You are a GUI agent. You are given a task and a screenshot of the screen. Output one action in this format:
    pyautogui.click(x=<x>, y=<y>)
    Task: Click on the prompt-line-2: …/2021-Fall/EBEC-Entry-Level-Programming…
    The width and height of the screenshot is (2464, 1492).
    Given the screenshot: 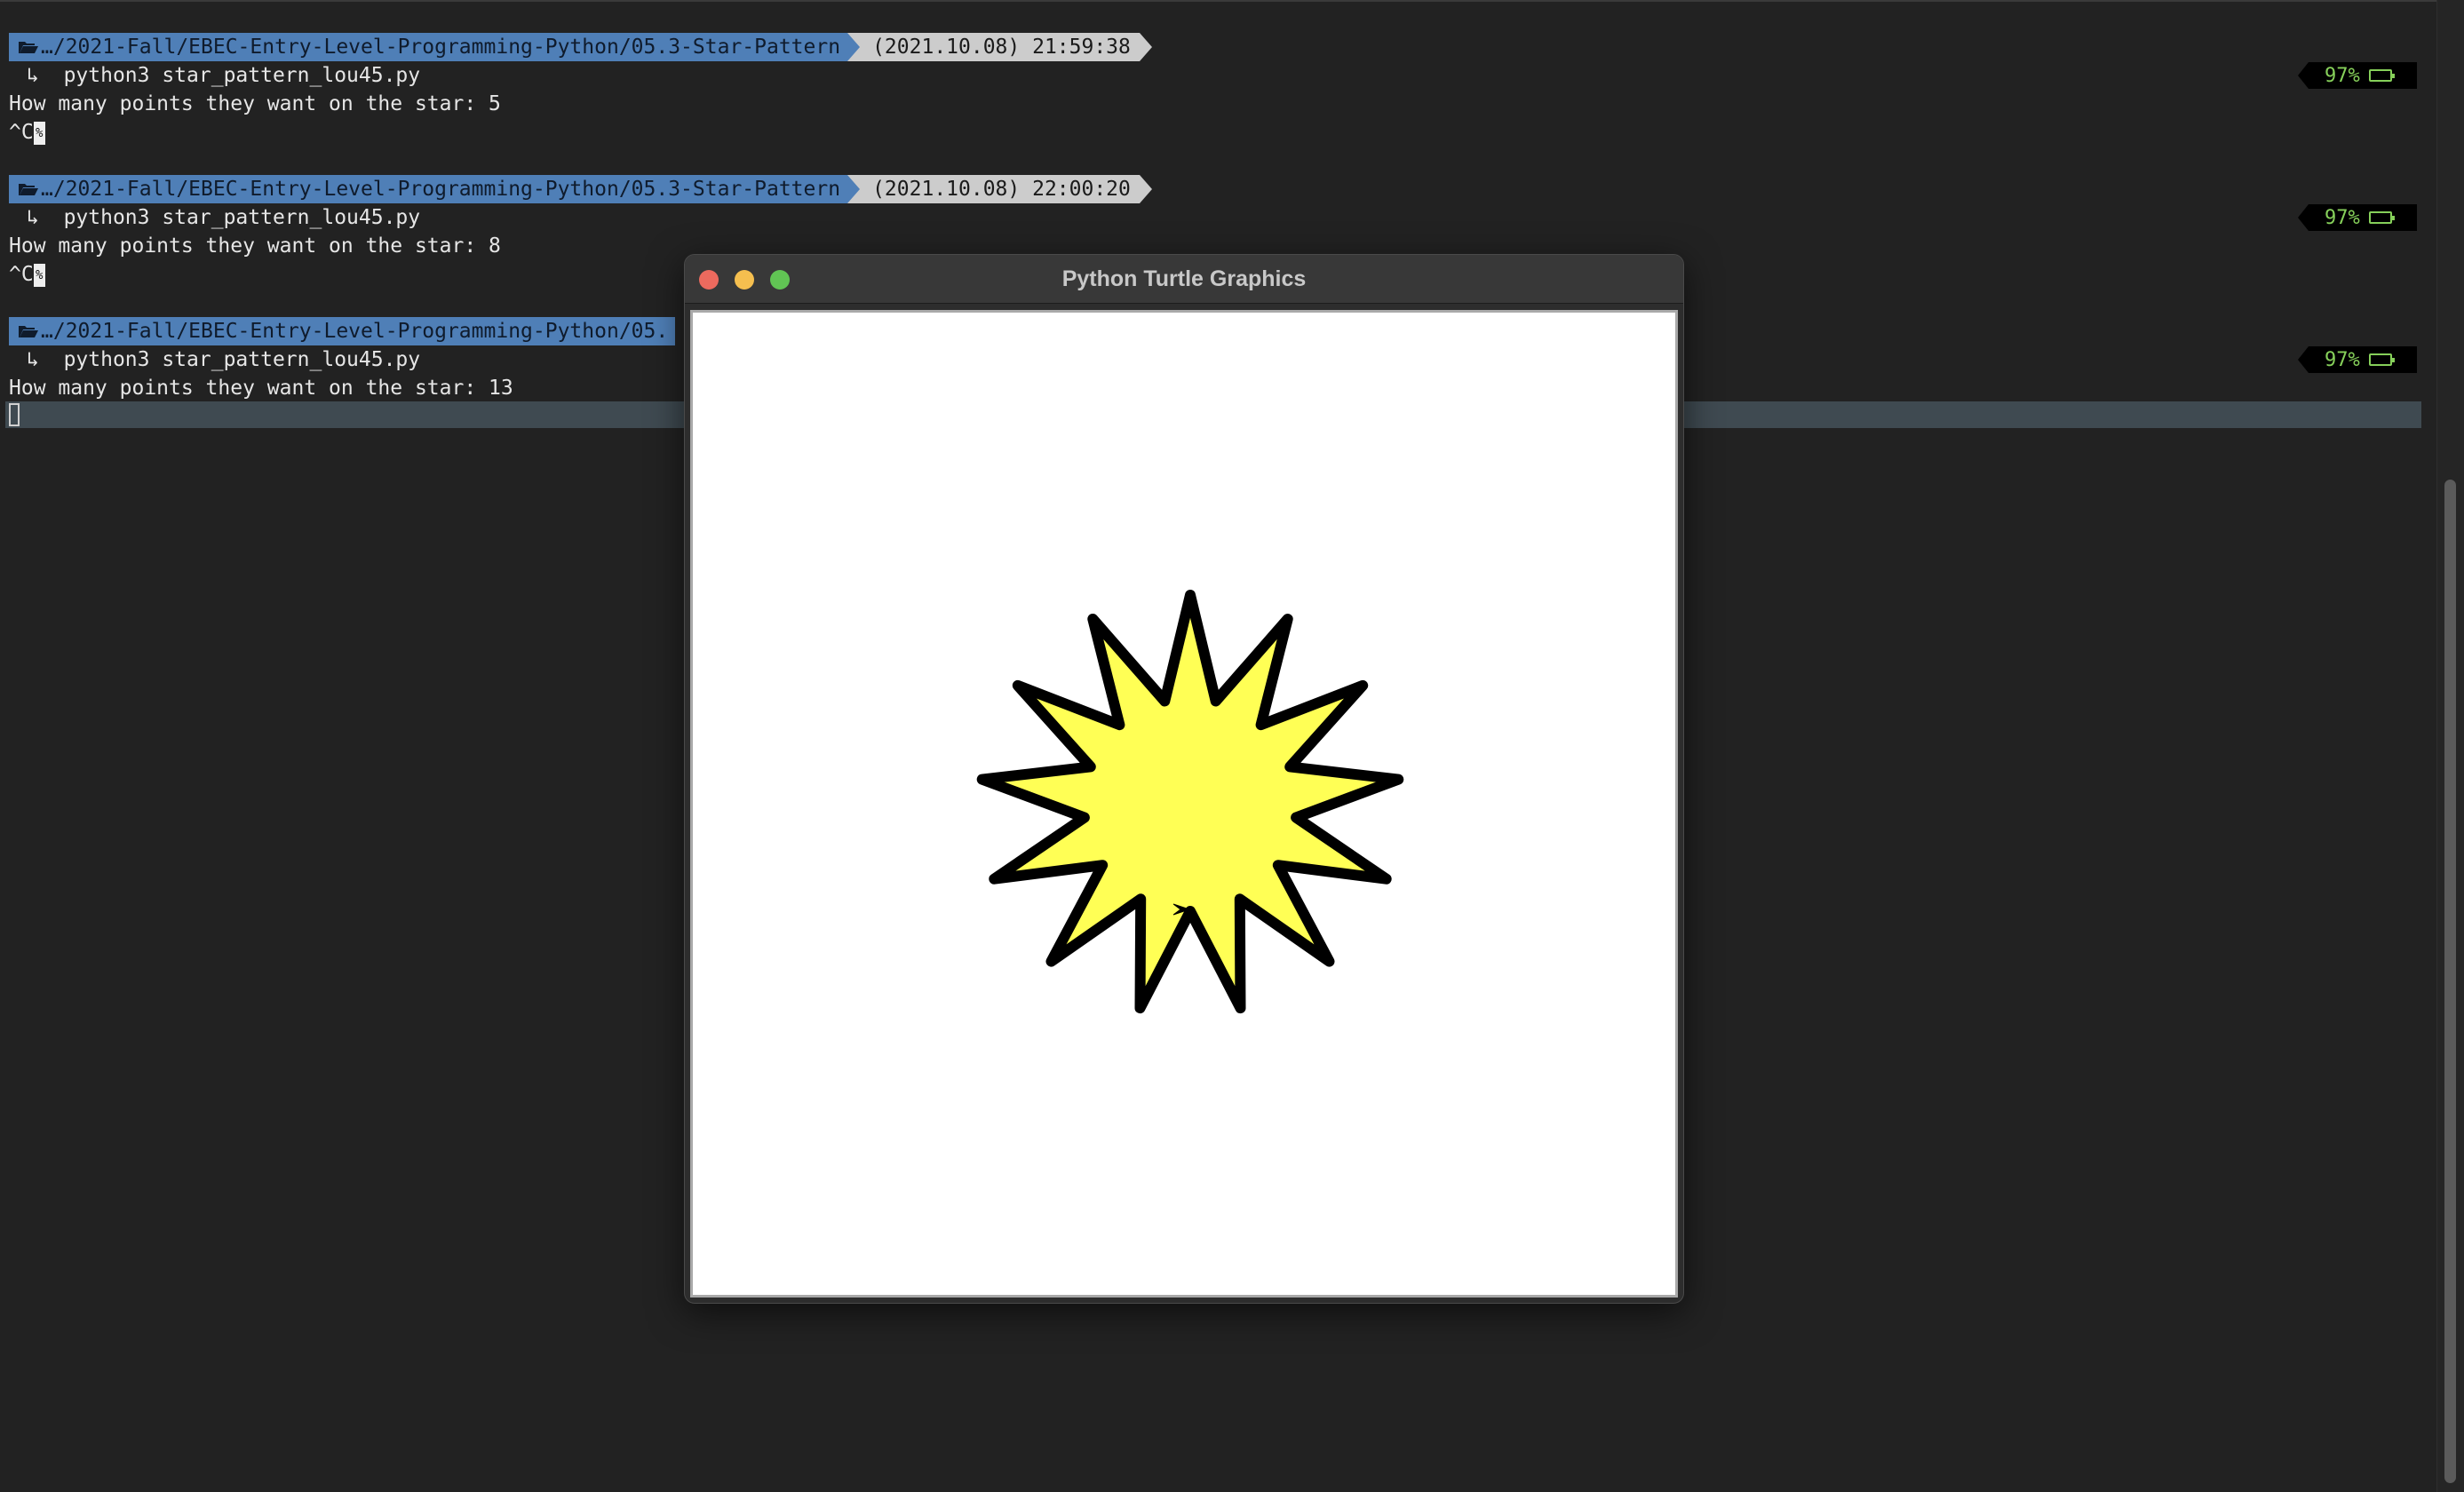 What is the action you would take?
    pyautogui.click(x=580, y=189)
    